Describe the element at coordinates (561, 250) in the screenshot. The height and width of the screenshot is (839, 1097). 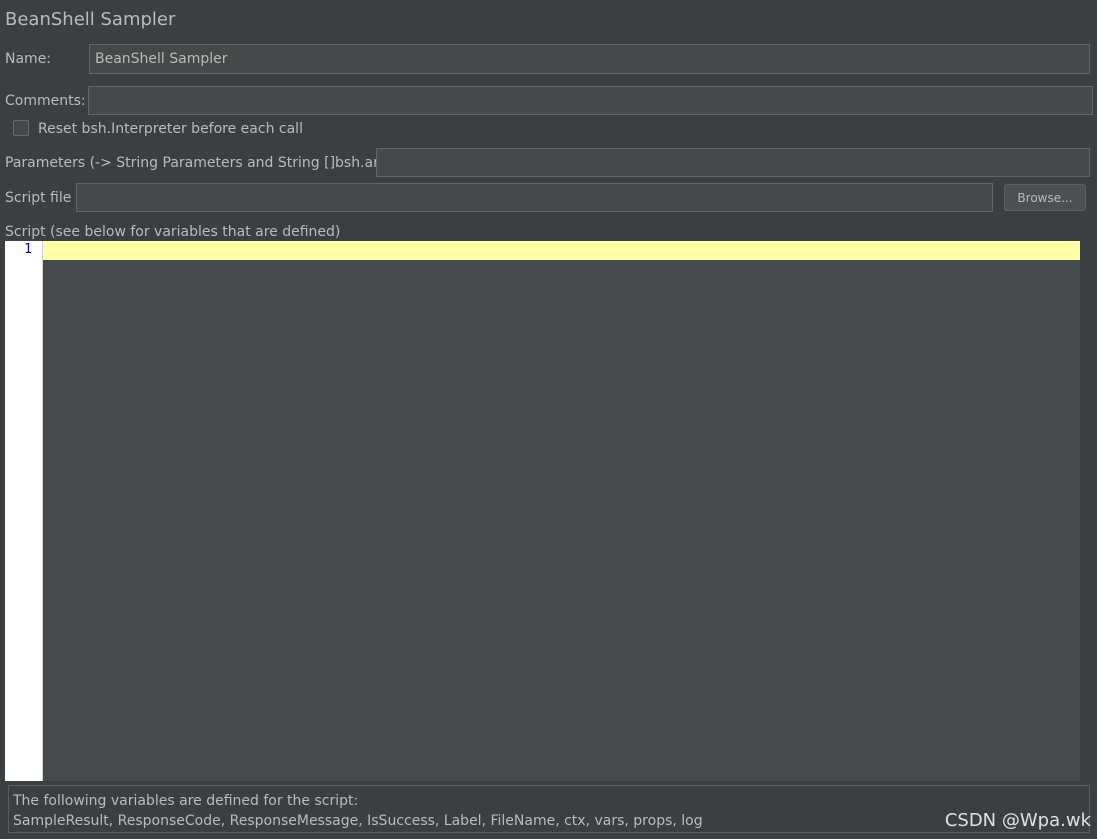
I see `current-line-highlight` at that location.